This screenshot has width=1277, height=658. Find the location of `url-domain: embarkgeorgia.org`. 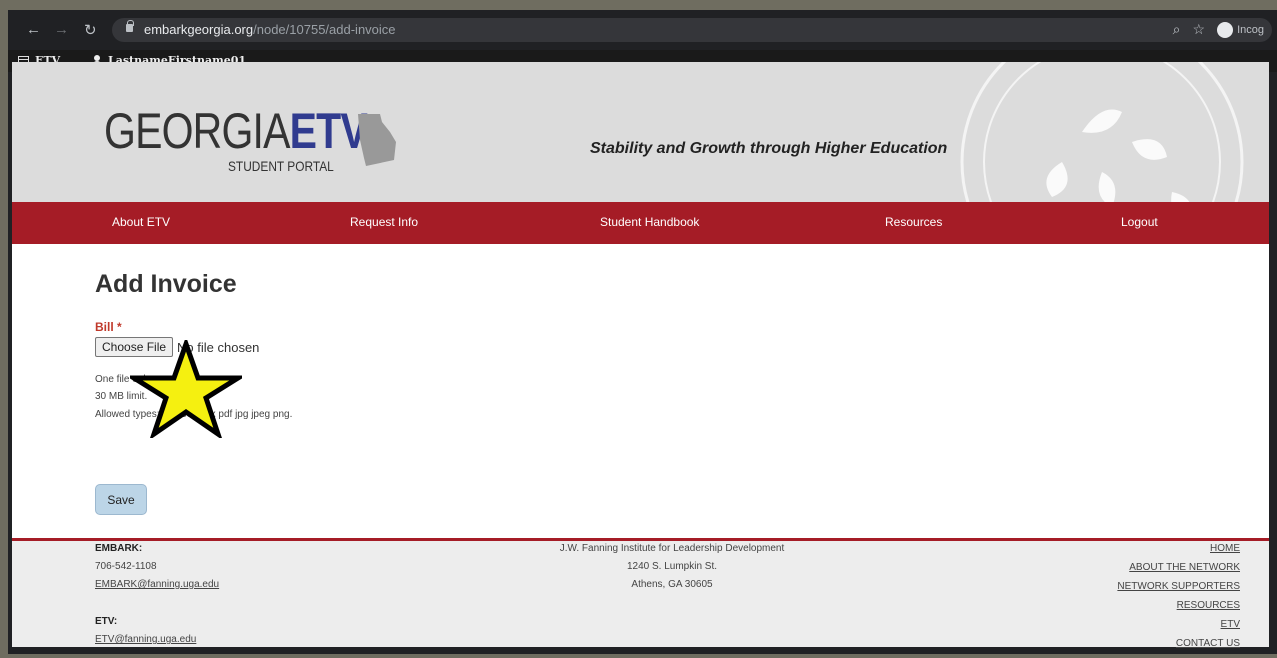

url-domain: embarkgeorgia.org is located at coordinates (199, 29).